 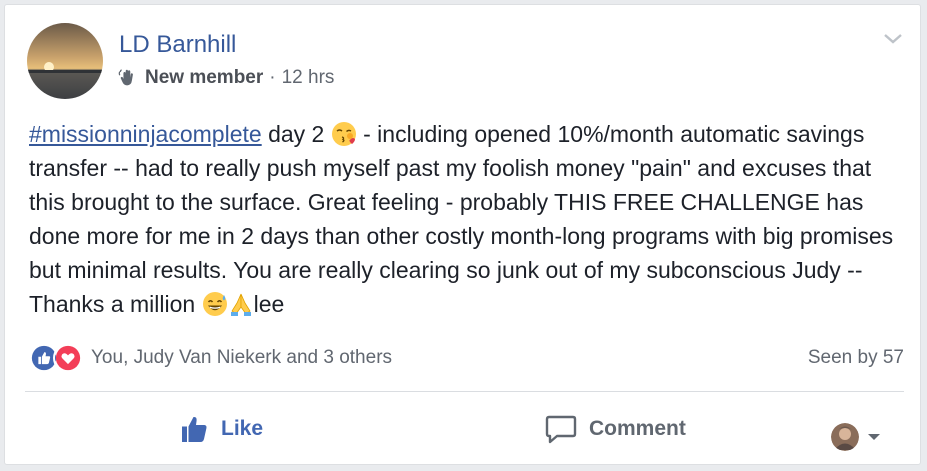 I want to click on post-meta: New member · 12 hrs, so click(x=225, y=78).